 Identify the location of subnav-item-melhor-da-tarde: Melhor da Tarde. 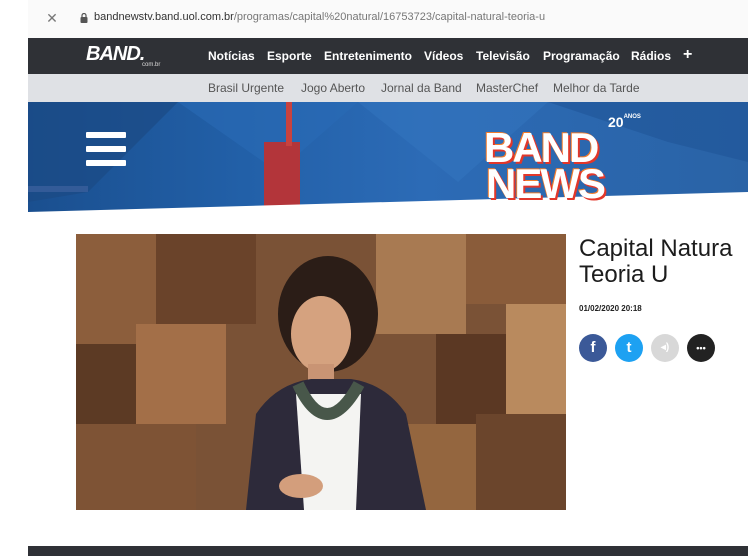
(596, 88).